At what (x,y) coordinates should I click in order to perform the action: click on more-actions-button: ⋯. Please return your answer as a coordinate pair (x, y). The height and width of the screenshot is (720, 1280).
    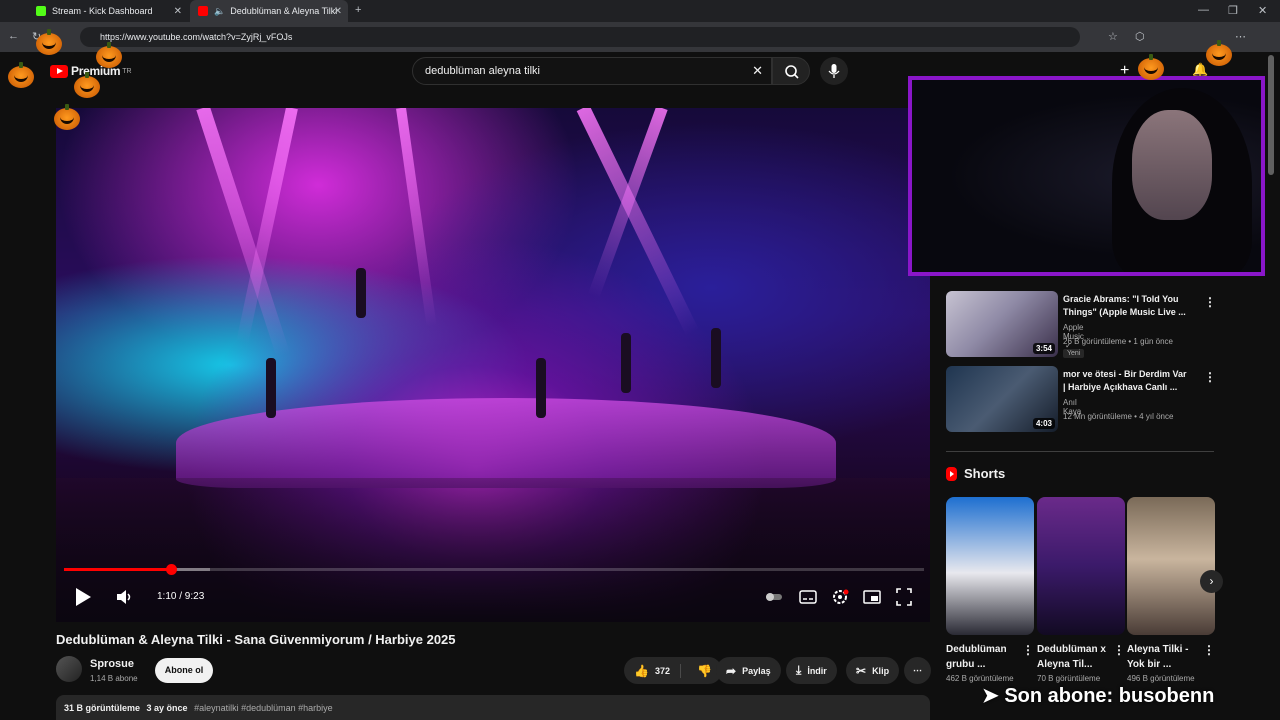
    Looking at the image, I should click on (917, 670).